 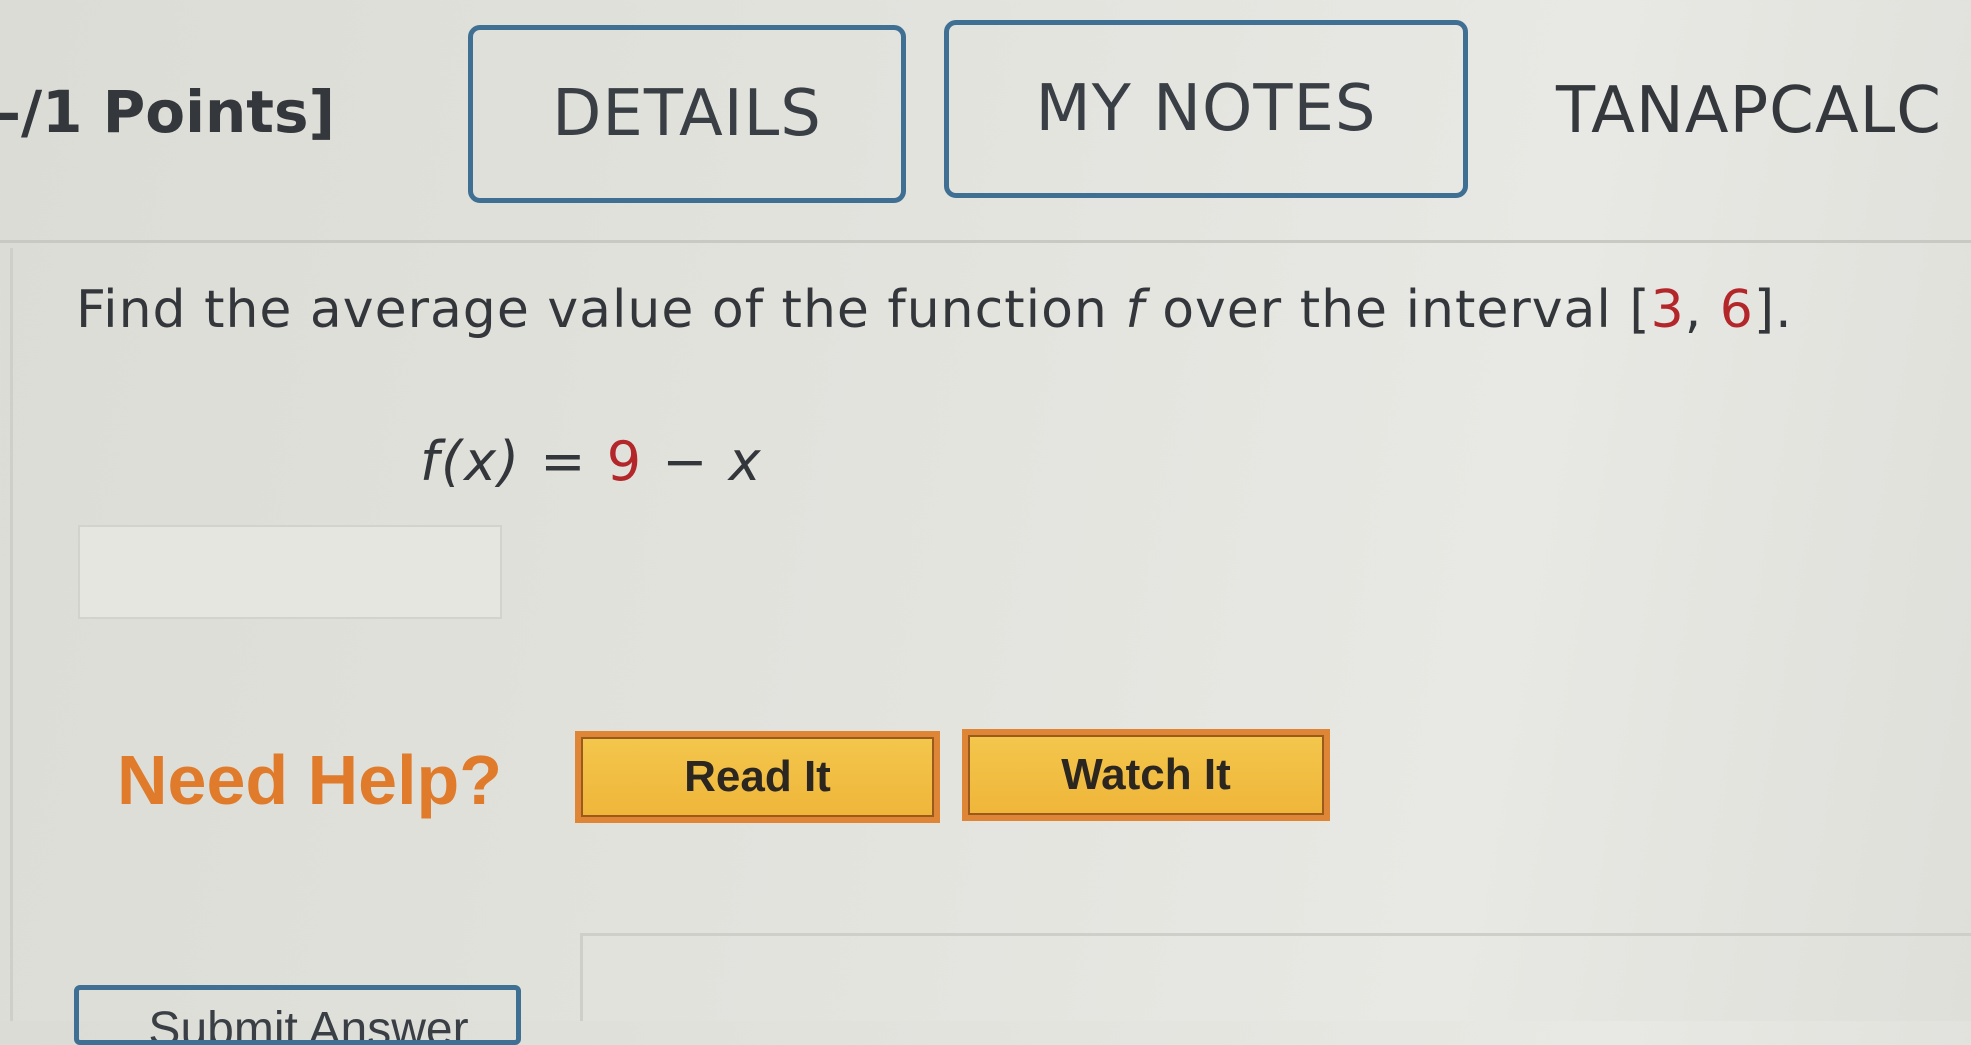 What do you see at coordinates (687, 114) in the screenshot?
I see `details-button: DETAILS` at bounding box center [687, 114].